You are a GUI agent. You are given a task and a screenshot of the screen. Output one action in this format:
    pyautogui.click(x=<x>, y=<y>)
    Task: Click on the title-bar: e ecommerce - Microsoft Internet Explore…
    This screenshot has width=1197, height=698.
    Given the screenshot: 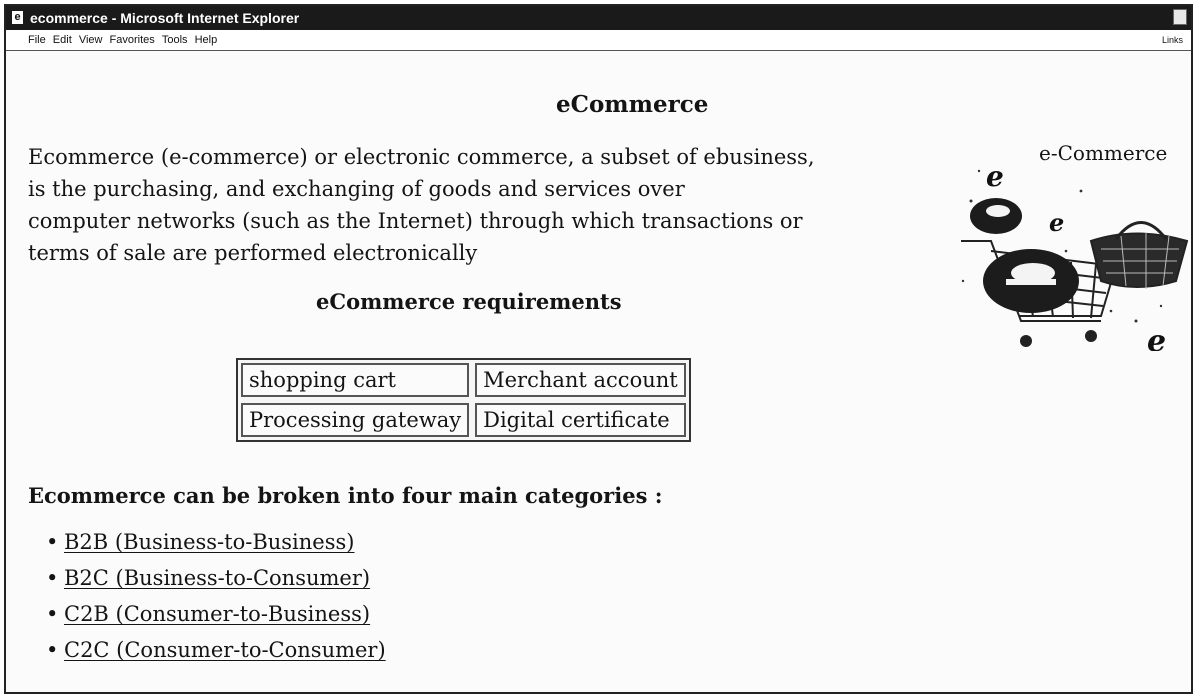 What is the action you would take?
    pyautogui.click(x=598, y=18)
    